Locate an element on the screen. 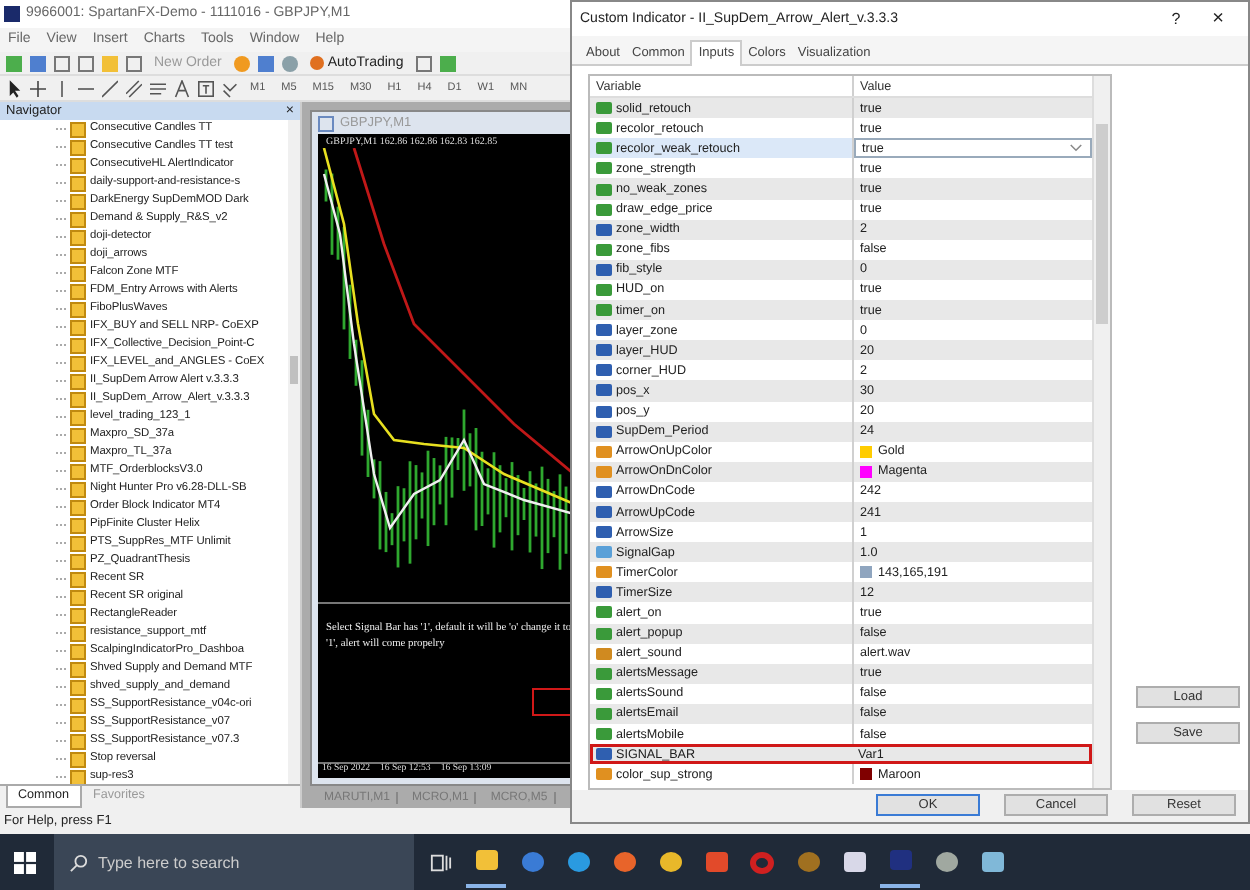 This screenshot has height=890, width=1250. trendline-icon is located at coordinates (110, 88).